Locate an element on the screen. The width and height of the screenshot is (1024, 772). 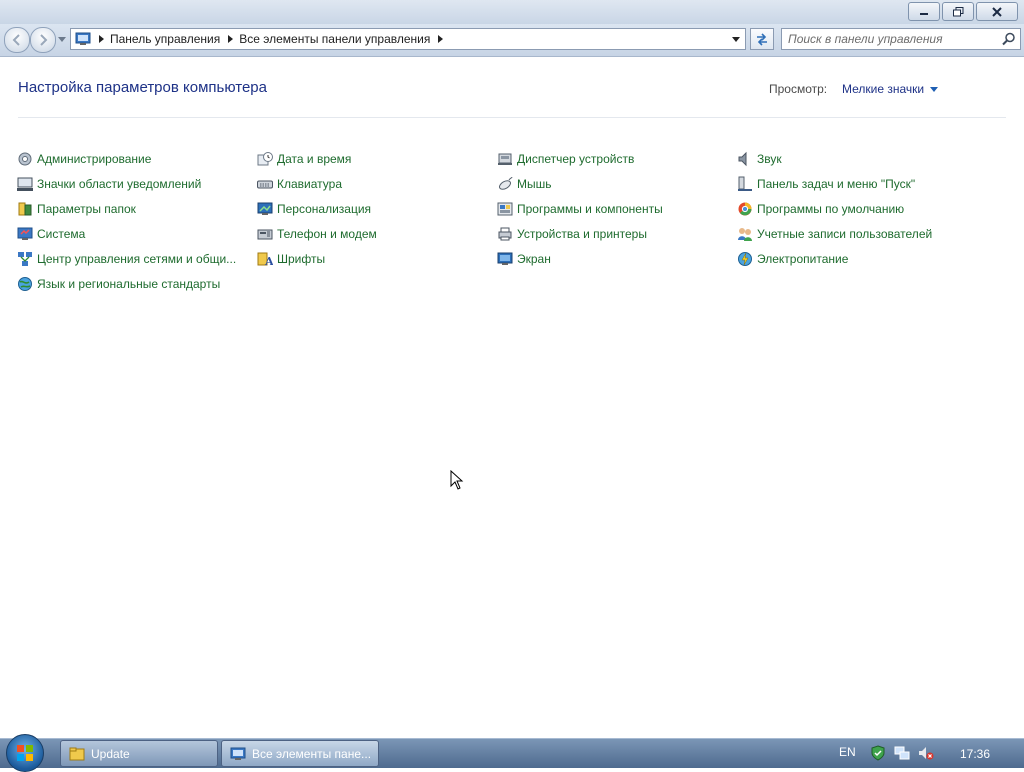
address-history-dropdown is located at coordinates (736, 39).